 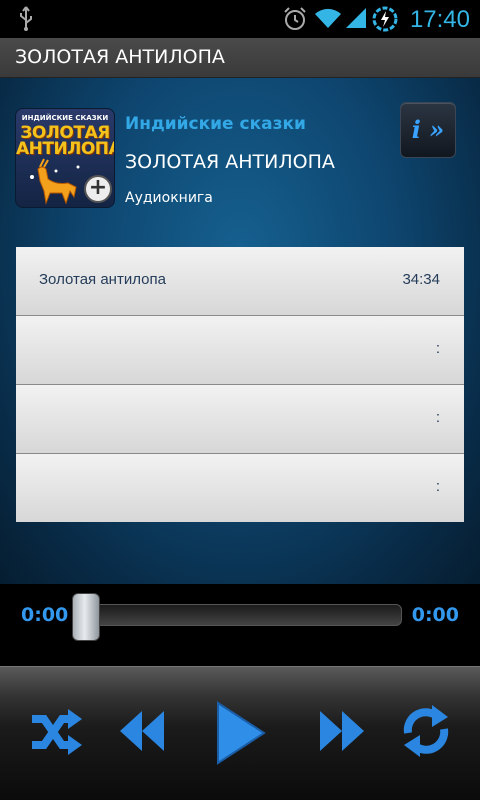 What do you see at coordinates (120, 57) in the screenshot?
I see `page-title: ЗОЛОТАЯ АНТИЛОПА` at bounding box center [120, 57].